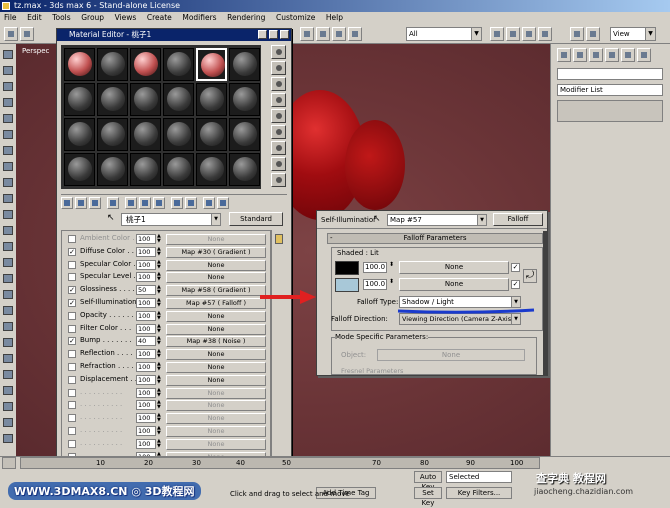 The width and height of the screenshot is (670, 508). Describe the element at coordinates (593, 34) in the screenshot. I see `render-scene-icon` at that location.